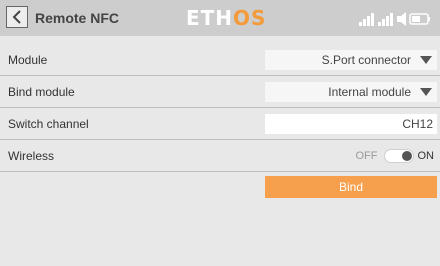 This screenshot has width=440, height=266. Describe the element at coordinates (366, 156) in the screenshot. I see `toggle-off-label: OFF` at that location.